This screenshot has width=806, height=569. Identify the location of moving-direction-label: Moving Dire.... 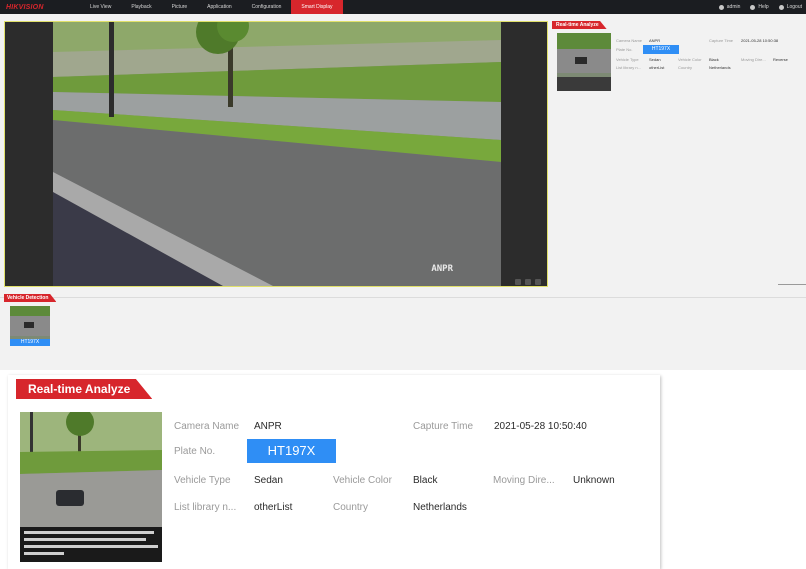
(524, 480).